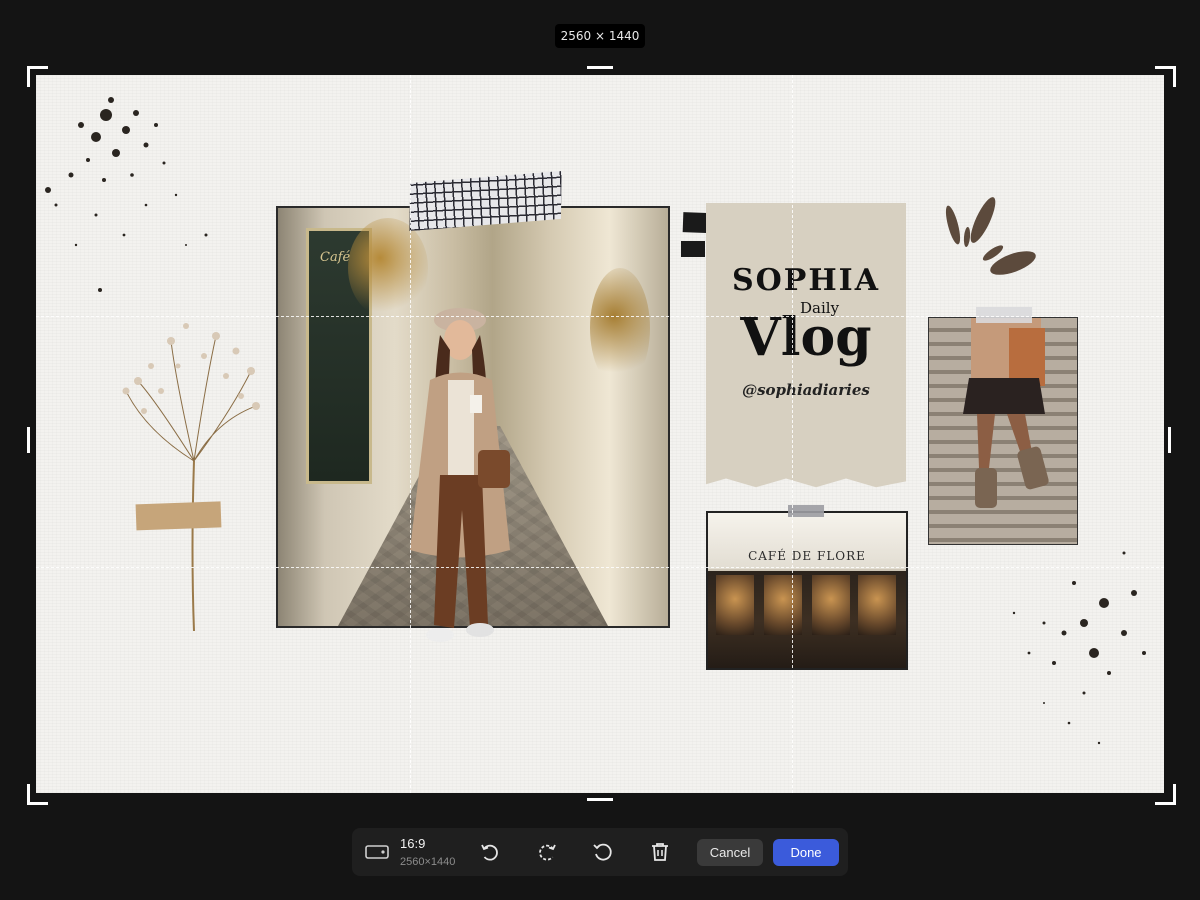 The width and height of the screenshot is (1200, 900). Describe the element at coordinates (37, 76) in the screenshot. I see `crop-handle-top-left` at that location.